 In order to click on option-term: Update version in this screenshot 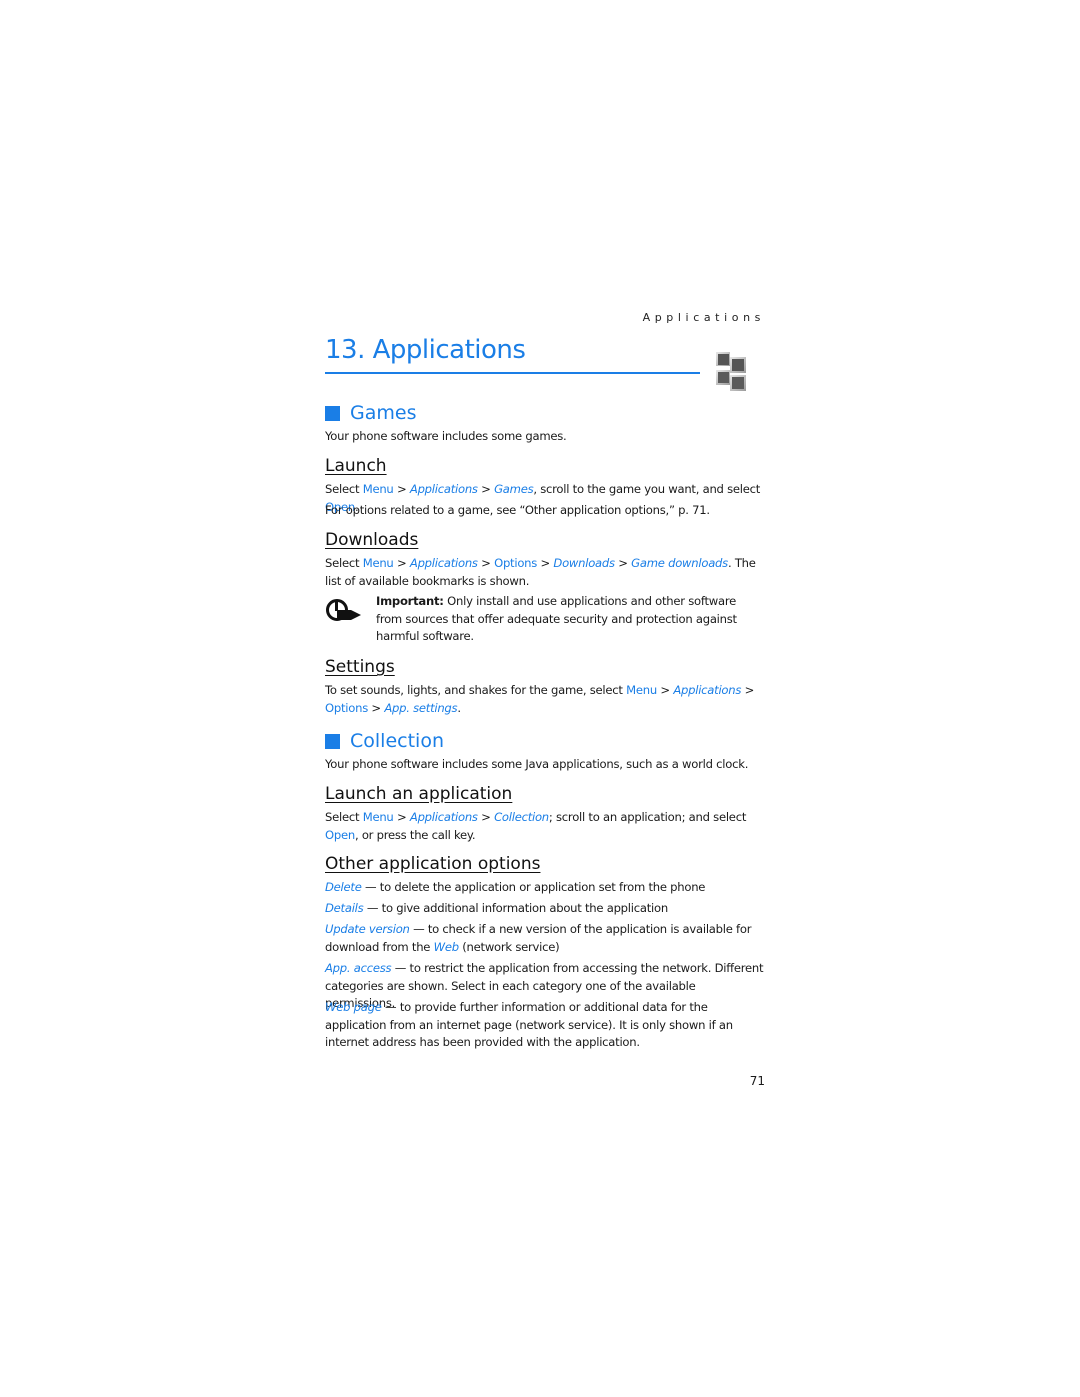, I will do `click(367, 929)`.